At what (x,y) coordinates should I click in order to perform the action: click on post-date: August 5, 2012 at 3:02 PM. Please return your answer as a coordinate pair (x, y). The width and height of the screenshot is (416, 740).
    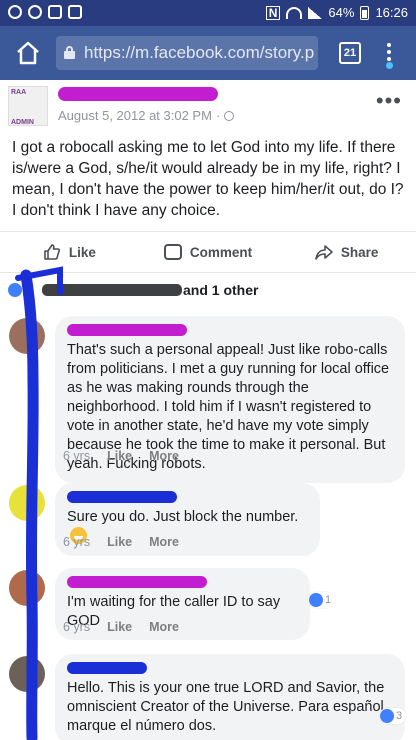
    Looking at the image, I should click on (135, 115).